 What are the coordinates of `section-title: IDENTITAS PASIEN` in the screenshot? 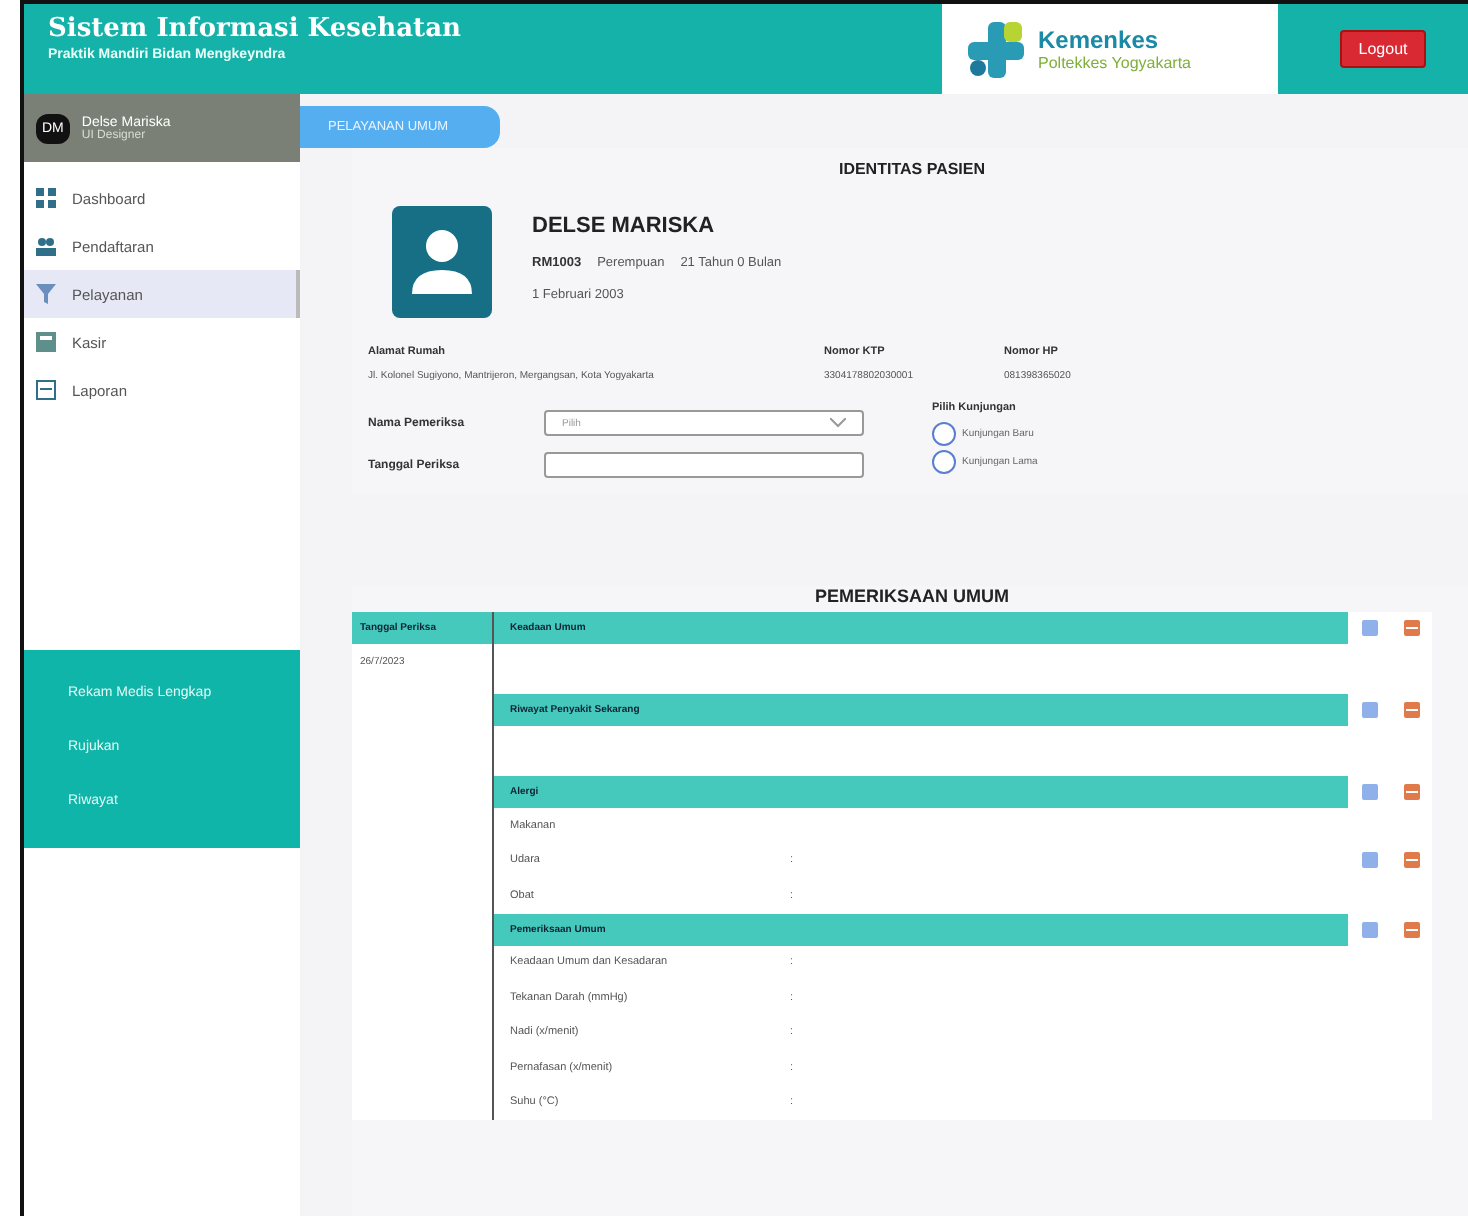 It's located at (912, 170).